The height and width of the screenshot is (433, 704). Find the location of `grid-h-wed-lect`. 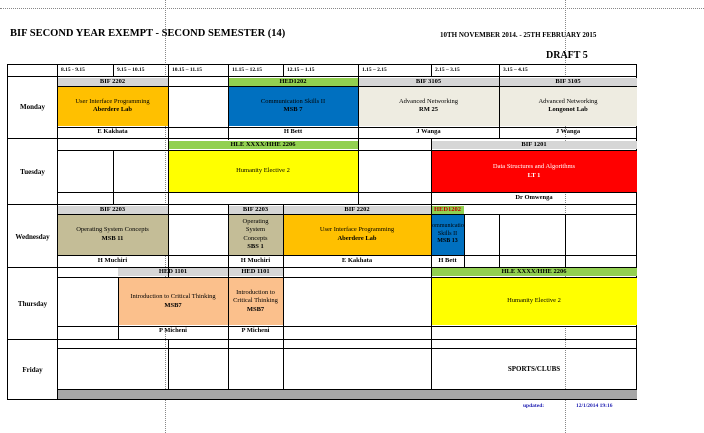

grid-h-wed-lect is located at coordinates (347, 255).